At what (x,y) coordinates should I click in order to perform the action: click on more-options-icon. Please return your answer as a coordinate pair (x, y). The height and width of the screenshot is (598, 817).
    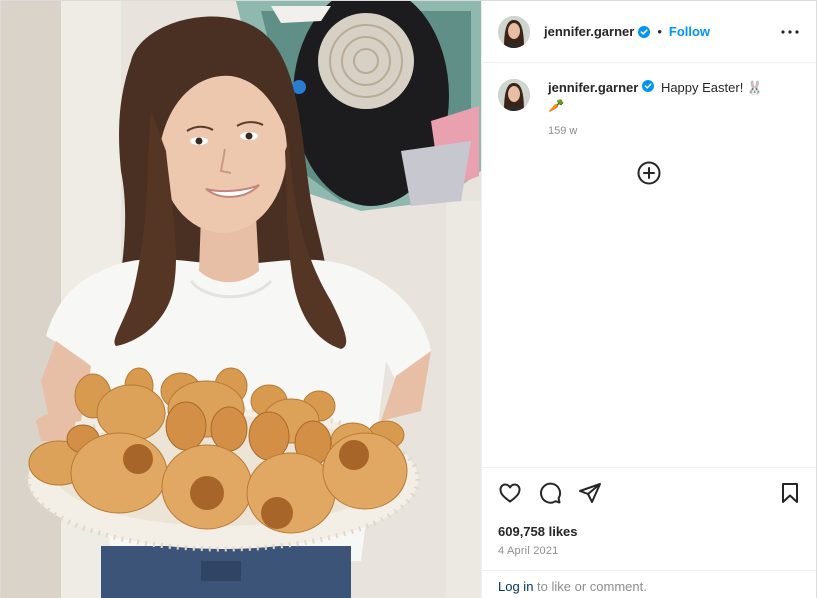
    Looking at the image, I should click on (790, 32).